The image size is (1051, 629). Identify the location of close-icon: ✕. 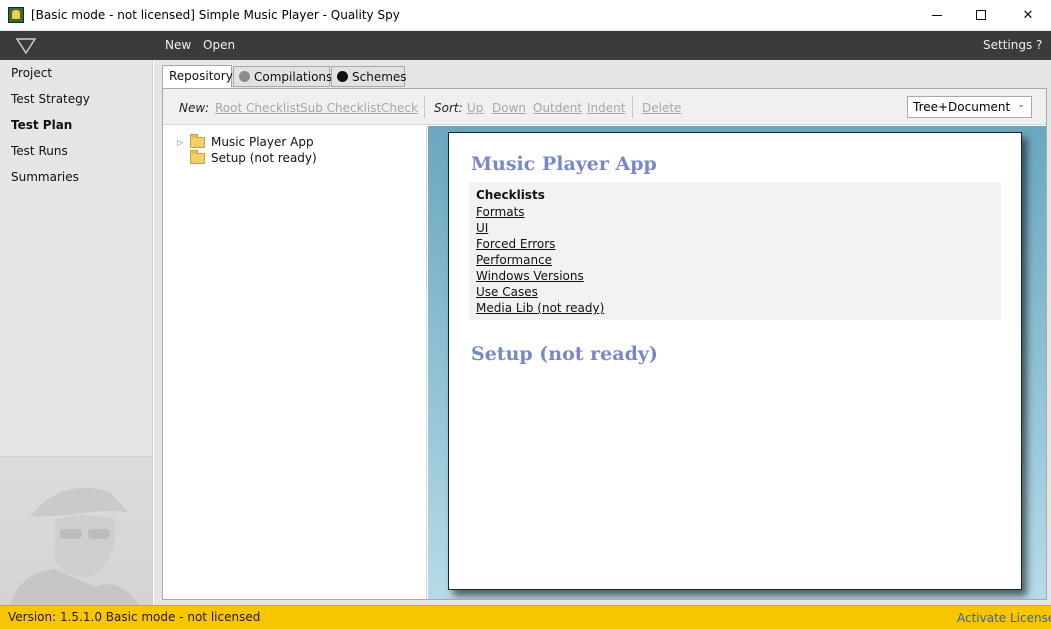
(1028, 15).